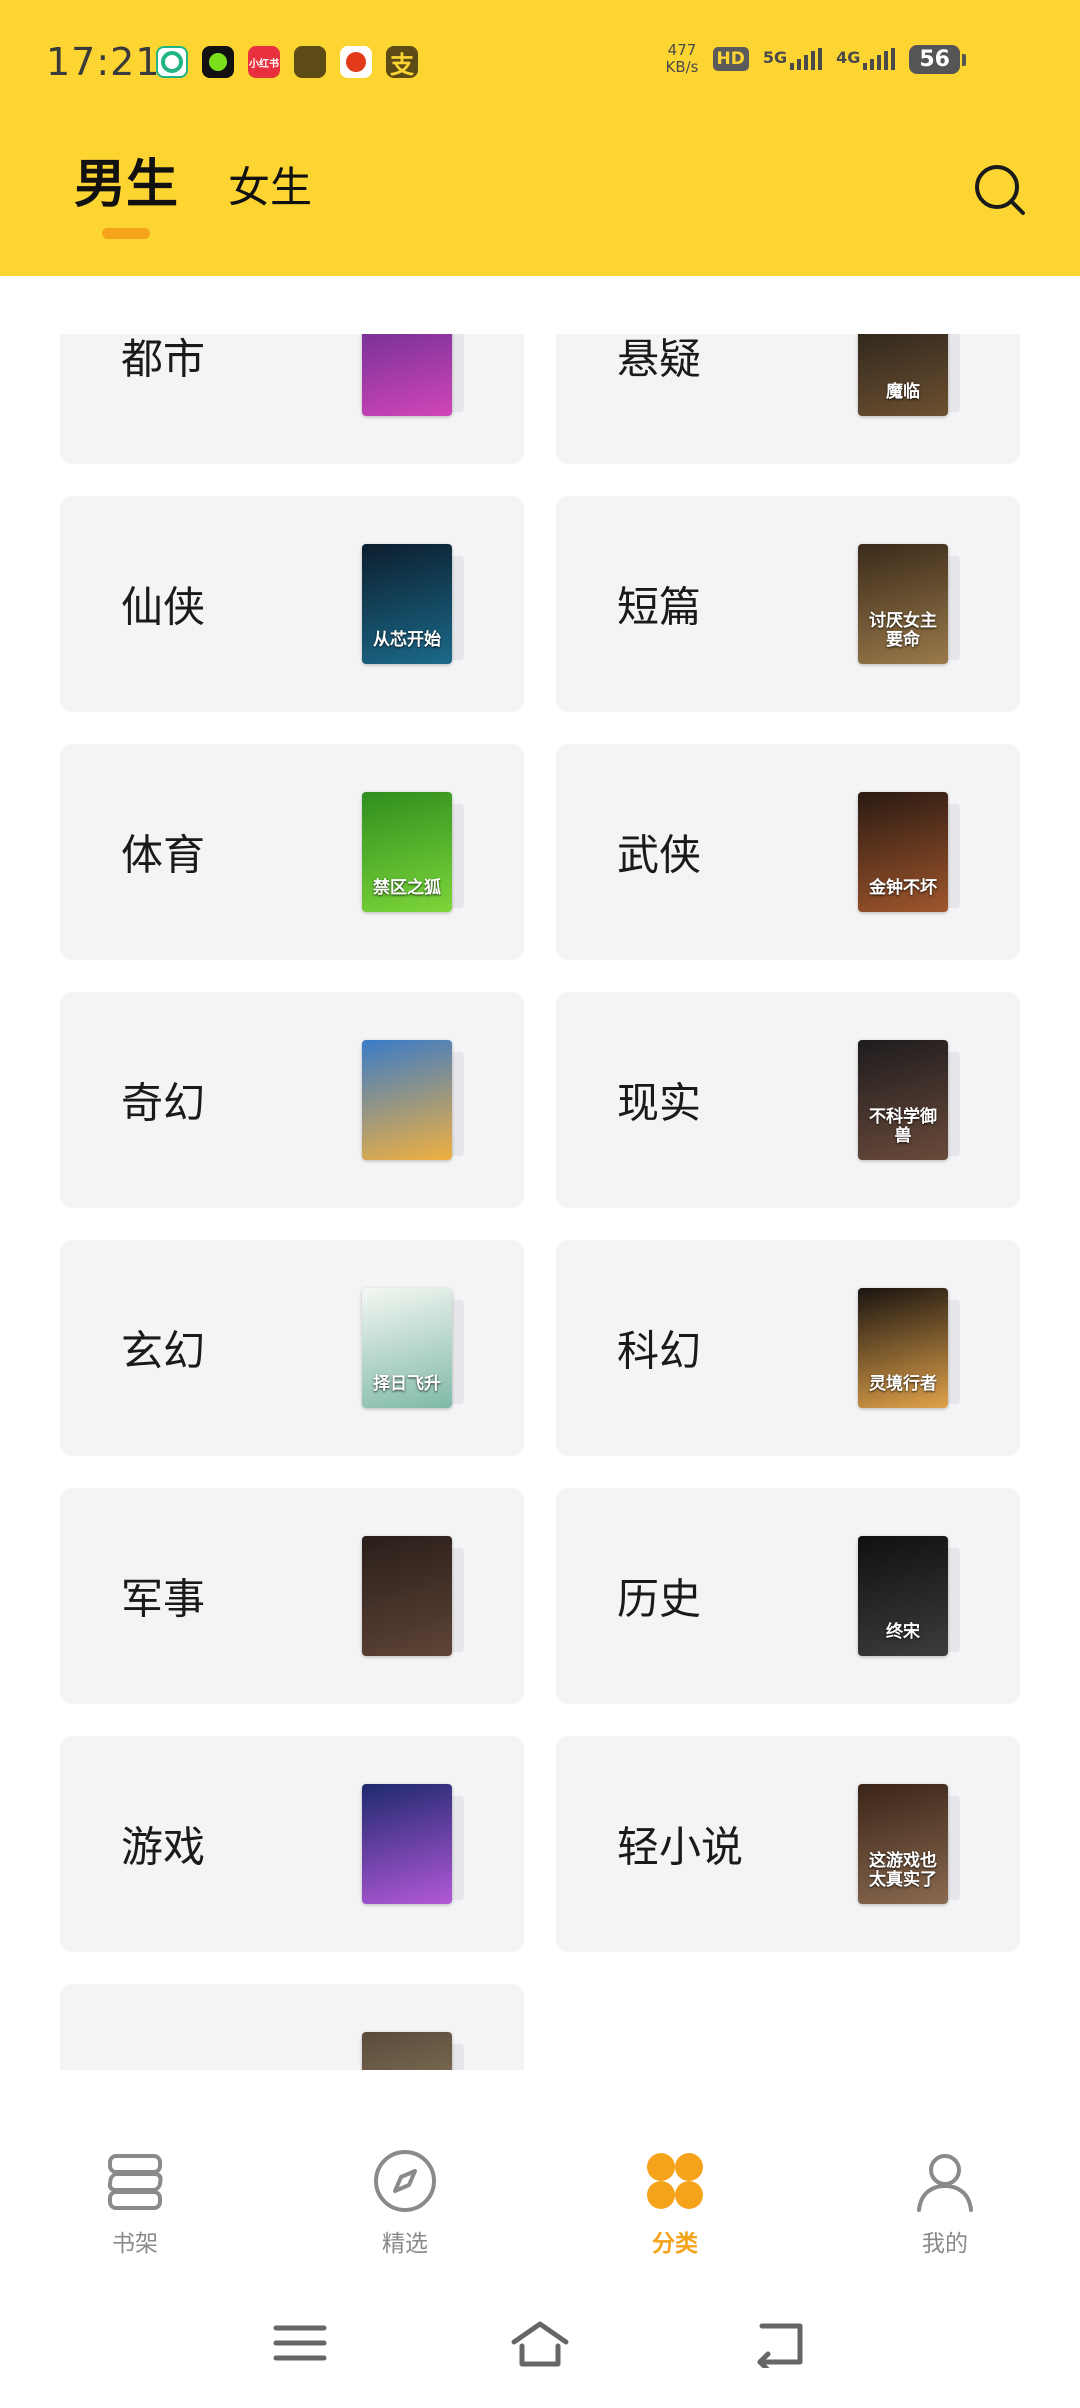 Image resolution: width=1080 pixels, height=2408 pixels. I want to click on book-cover-image: 不科学御兽, so click(903, 1100).